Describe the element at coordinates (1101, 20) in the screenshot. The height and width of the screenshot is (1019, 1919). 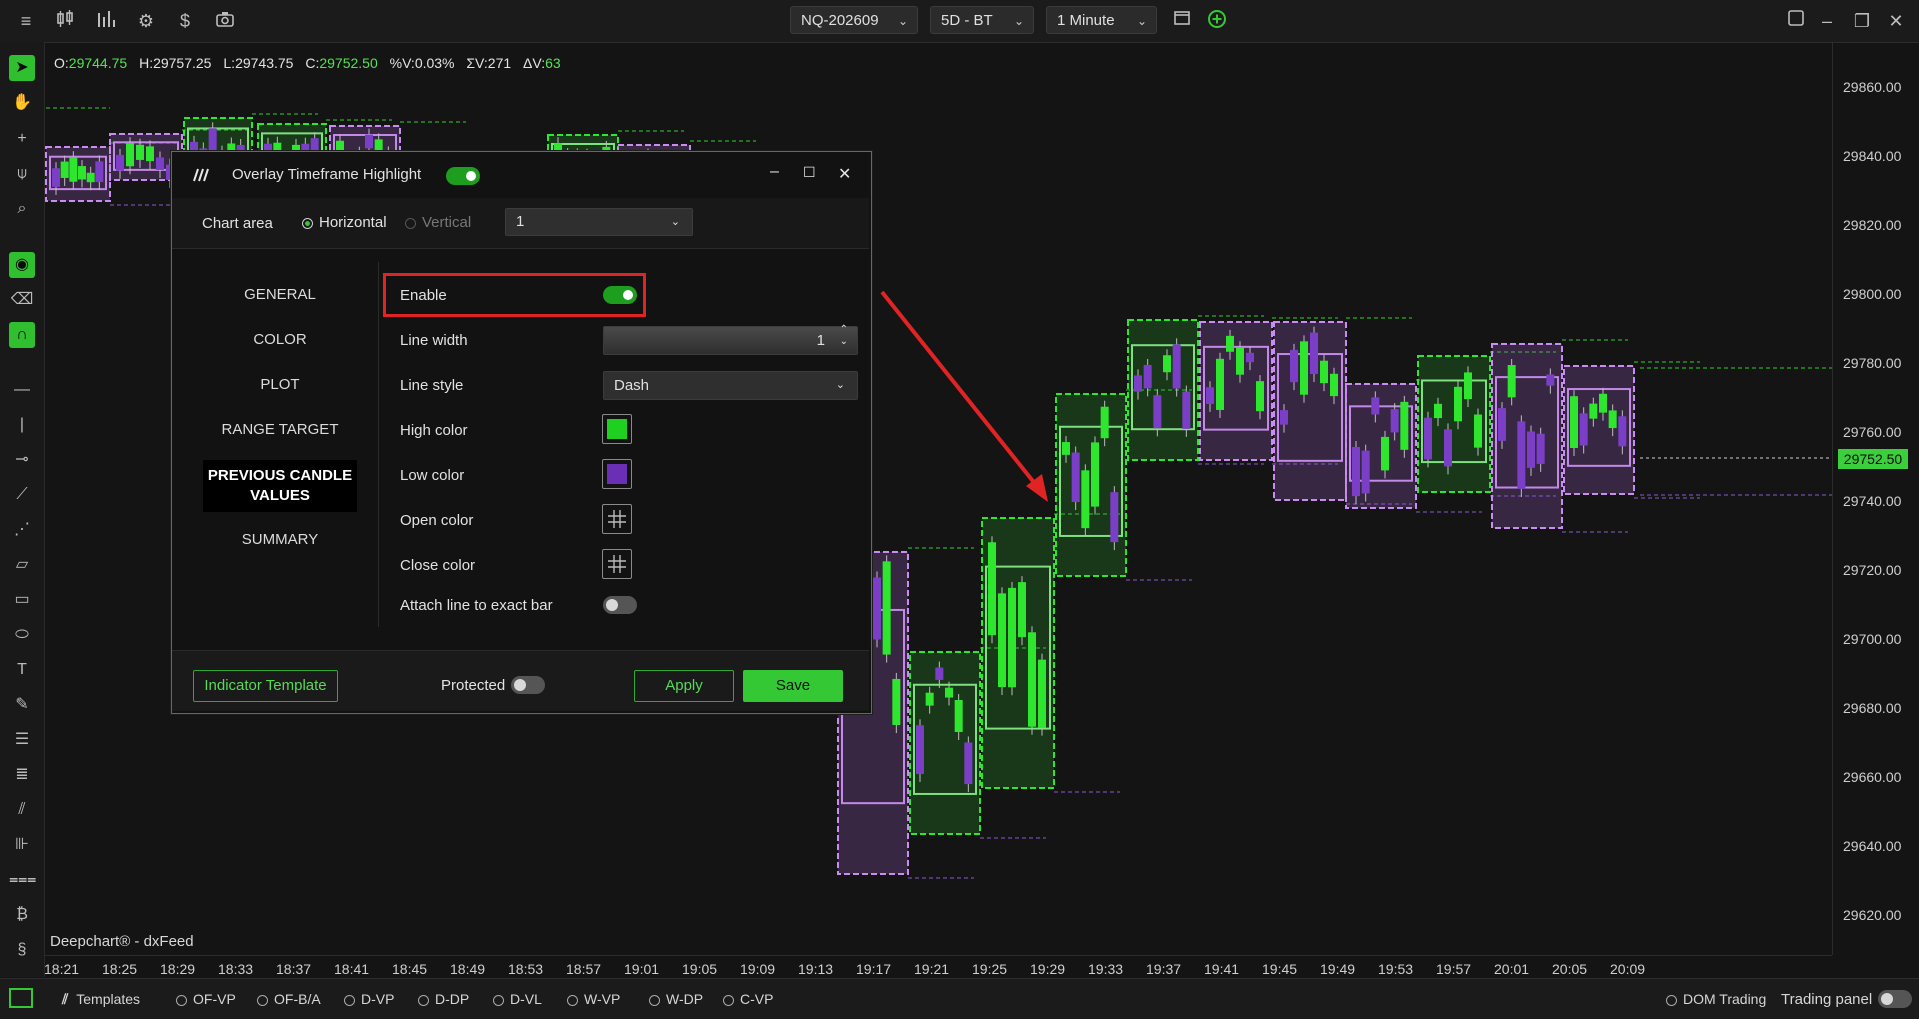
I see `timeframe-select: 1 Minute ⌄` at that location.